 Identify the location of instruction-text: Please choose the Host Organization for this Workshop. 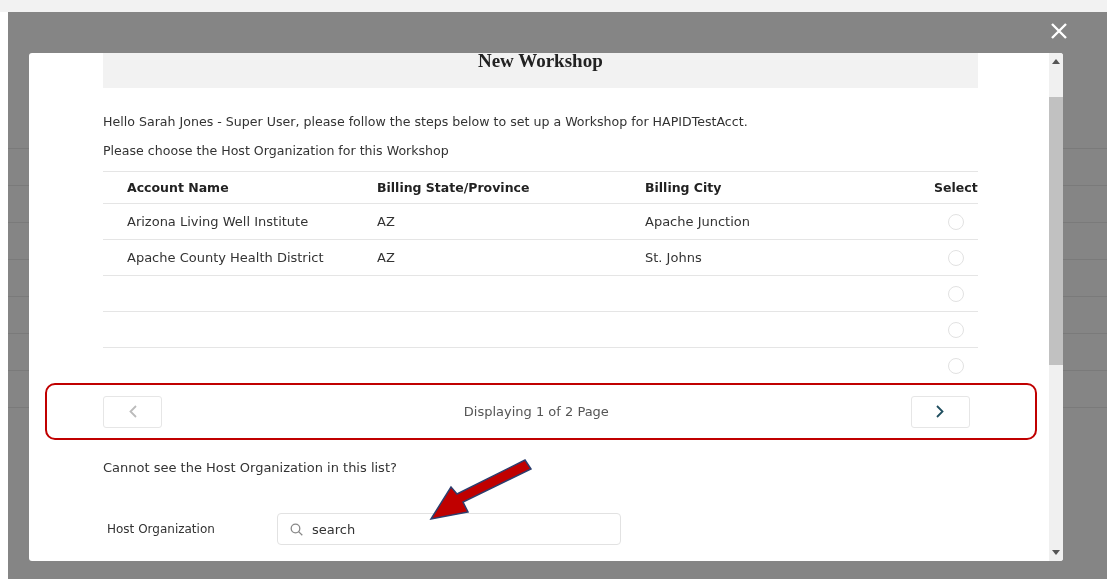
(276, 150).